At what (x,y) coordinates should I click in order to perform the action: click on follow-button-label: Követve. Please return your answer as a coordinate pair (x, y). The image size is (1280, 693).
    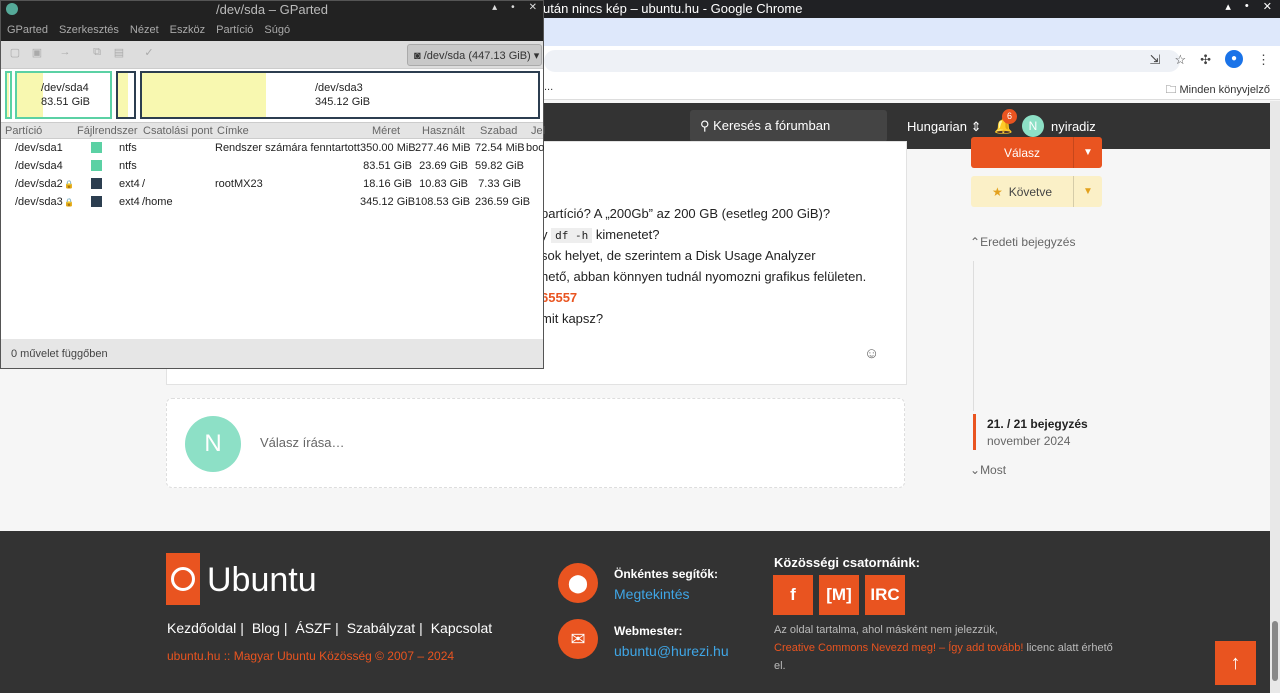
    Looking at the image, I should click on (1030, 192).